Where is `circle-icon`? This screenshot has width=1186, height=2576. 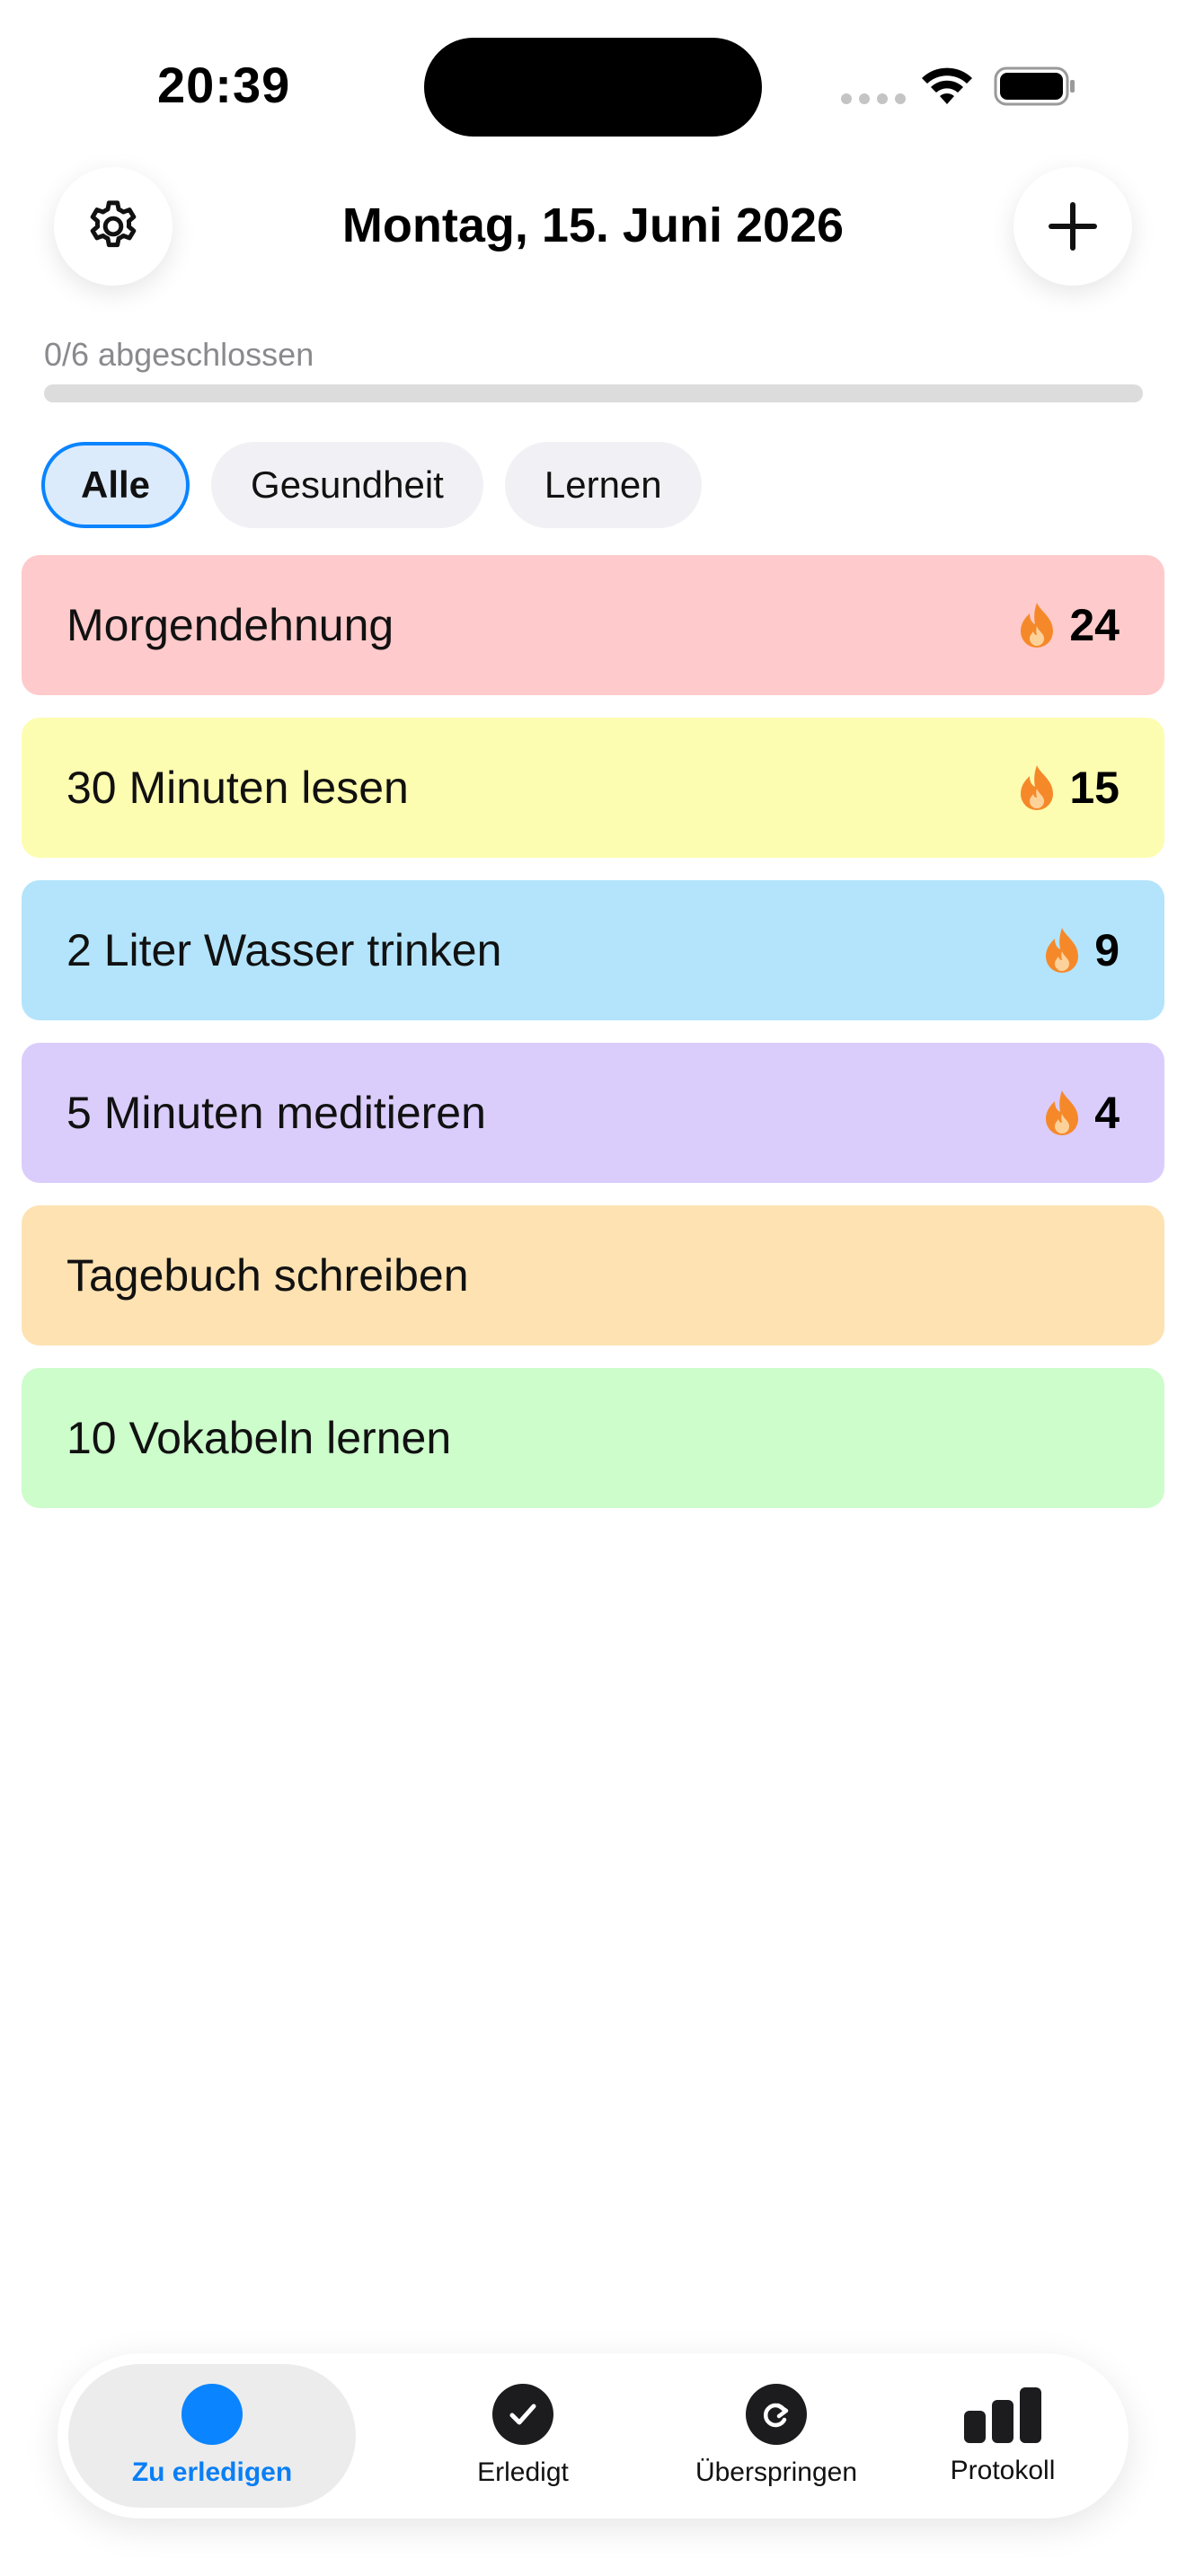
circle-icon is located at coordinates (212, 2414).